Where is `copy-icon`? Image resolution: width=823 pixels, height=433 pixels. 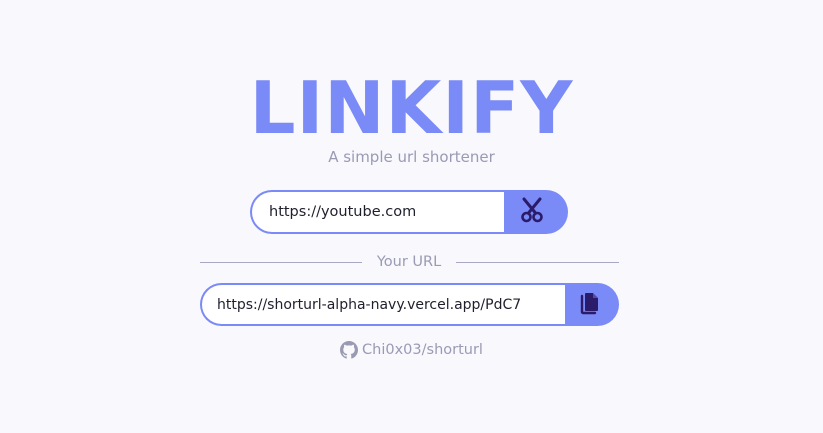 copy-icon is located at coordinates (590, 305).